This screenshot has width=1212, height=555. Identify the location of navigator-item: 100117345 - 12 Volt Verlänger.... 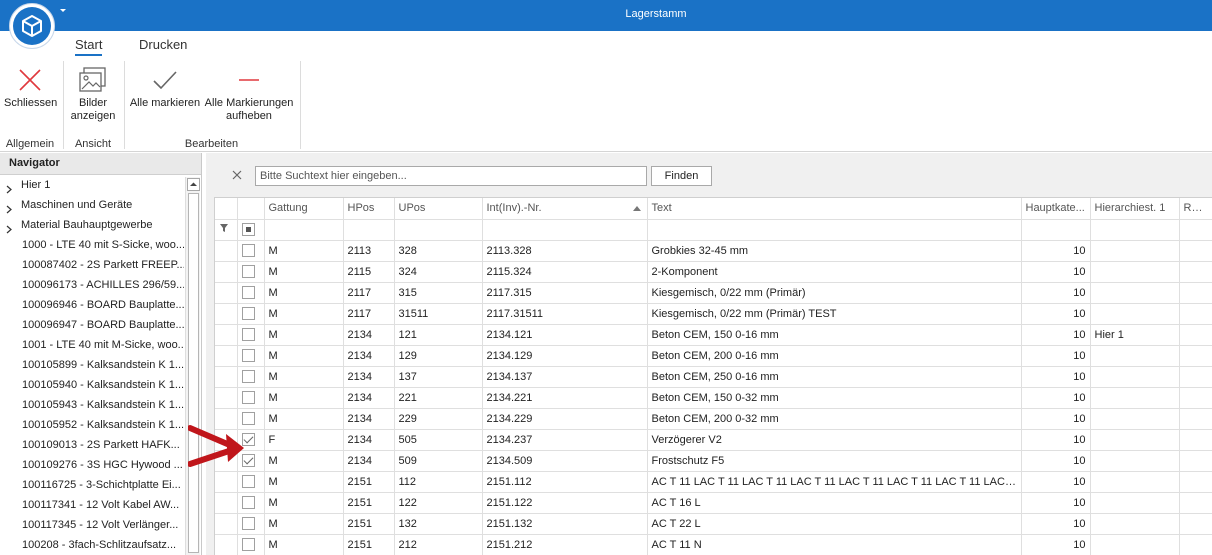
(92, 525).